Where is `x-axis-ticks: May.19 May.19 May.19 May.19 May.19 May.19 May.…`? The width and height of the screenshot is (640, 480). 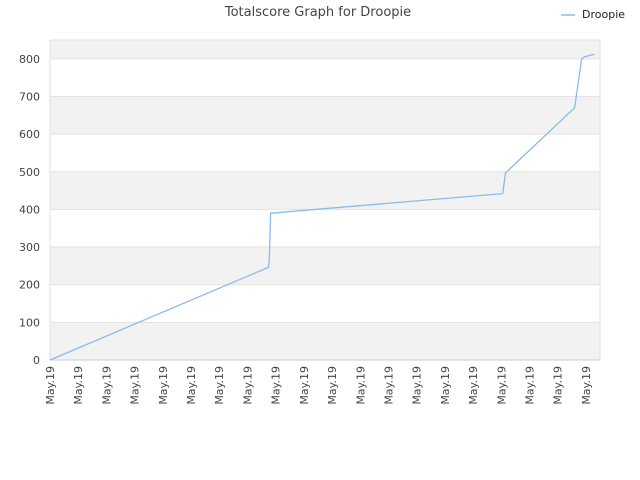 x-axis-ticks: May.19 May.19 May.19 May.19 May.19 May.19 May.… is located at coordinates (318, 385).